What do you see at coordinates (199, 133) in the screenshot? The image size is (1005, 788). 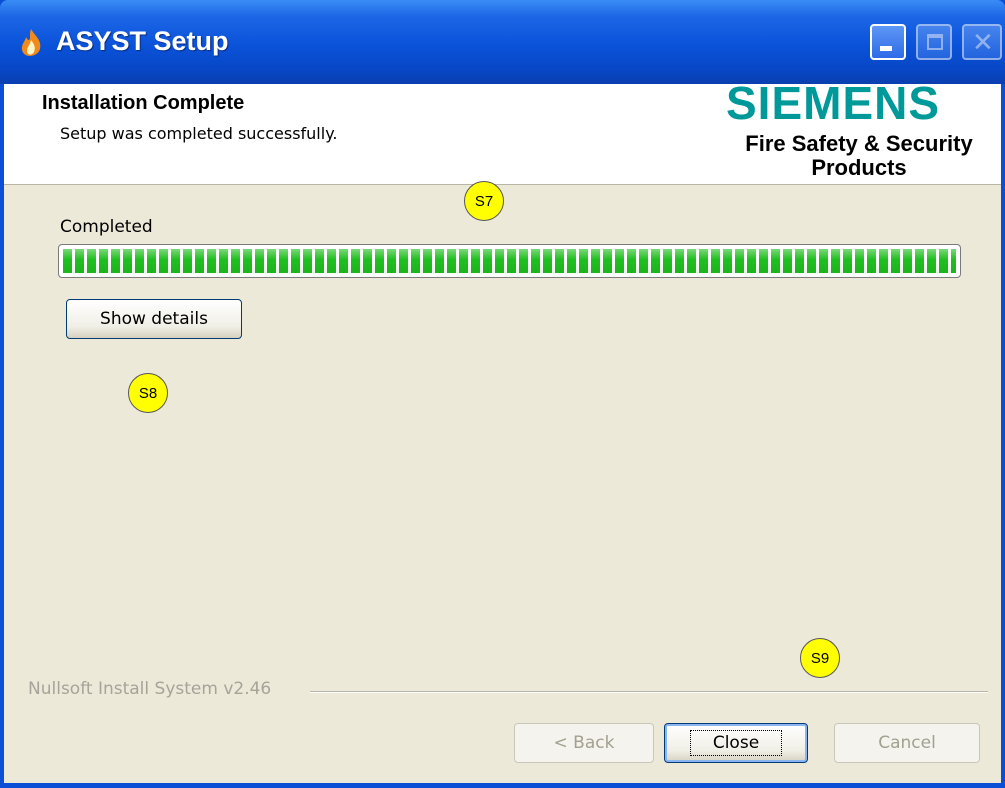 I see `page-subtitle: Setup was completed successfully.` at bounding box center [199, 133].